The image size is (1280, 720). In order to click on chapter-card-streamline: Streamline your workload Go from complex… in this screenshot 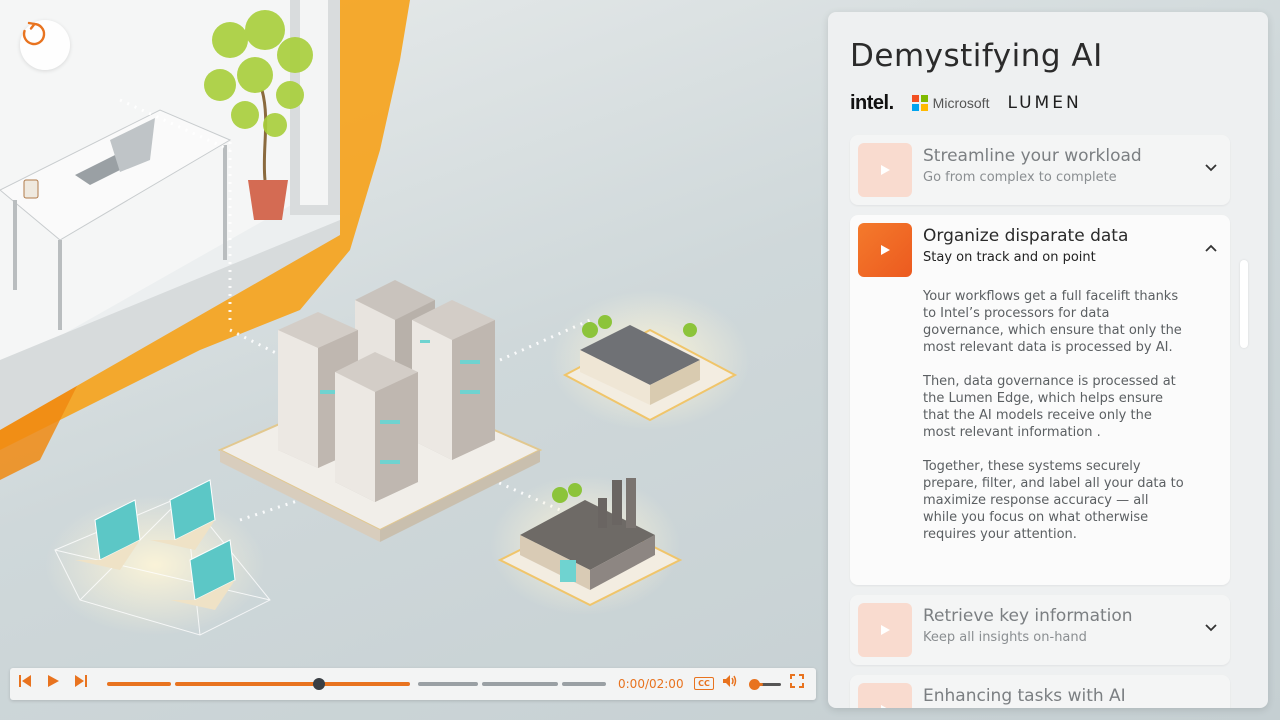, I will do `click(1040, 170)`.